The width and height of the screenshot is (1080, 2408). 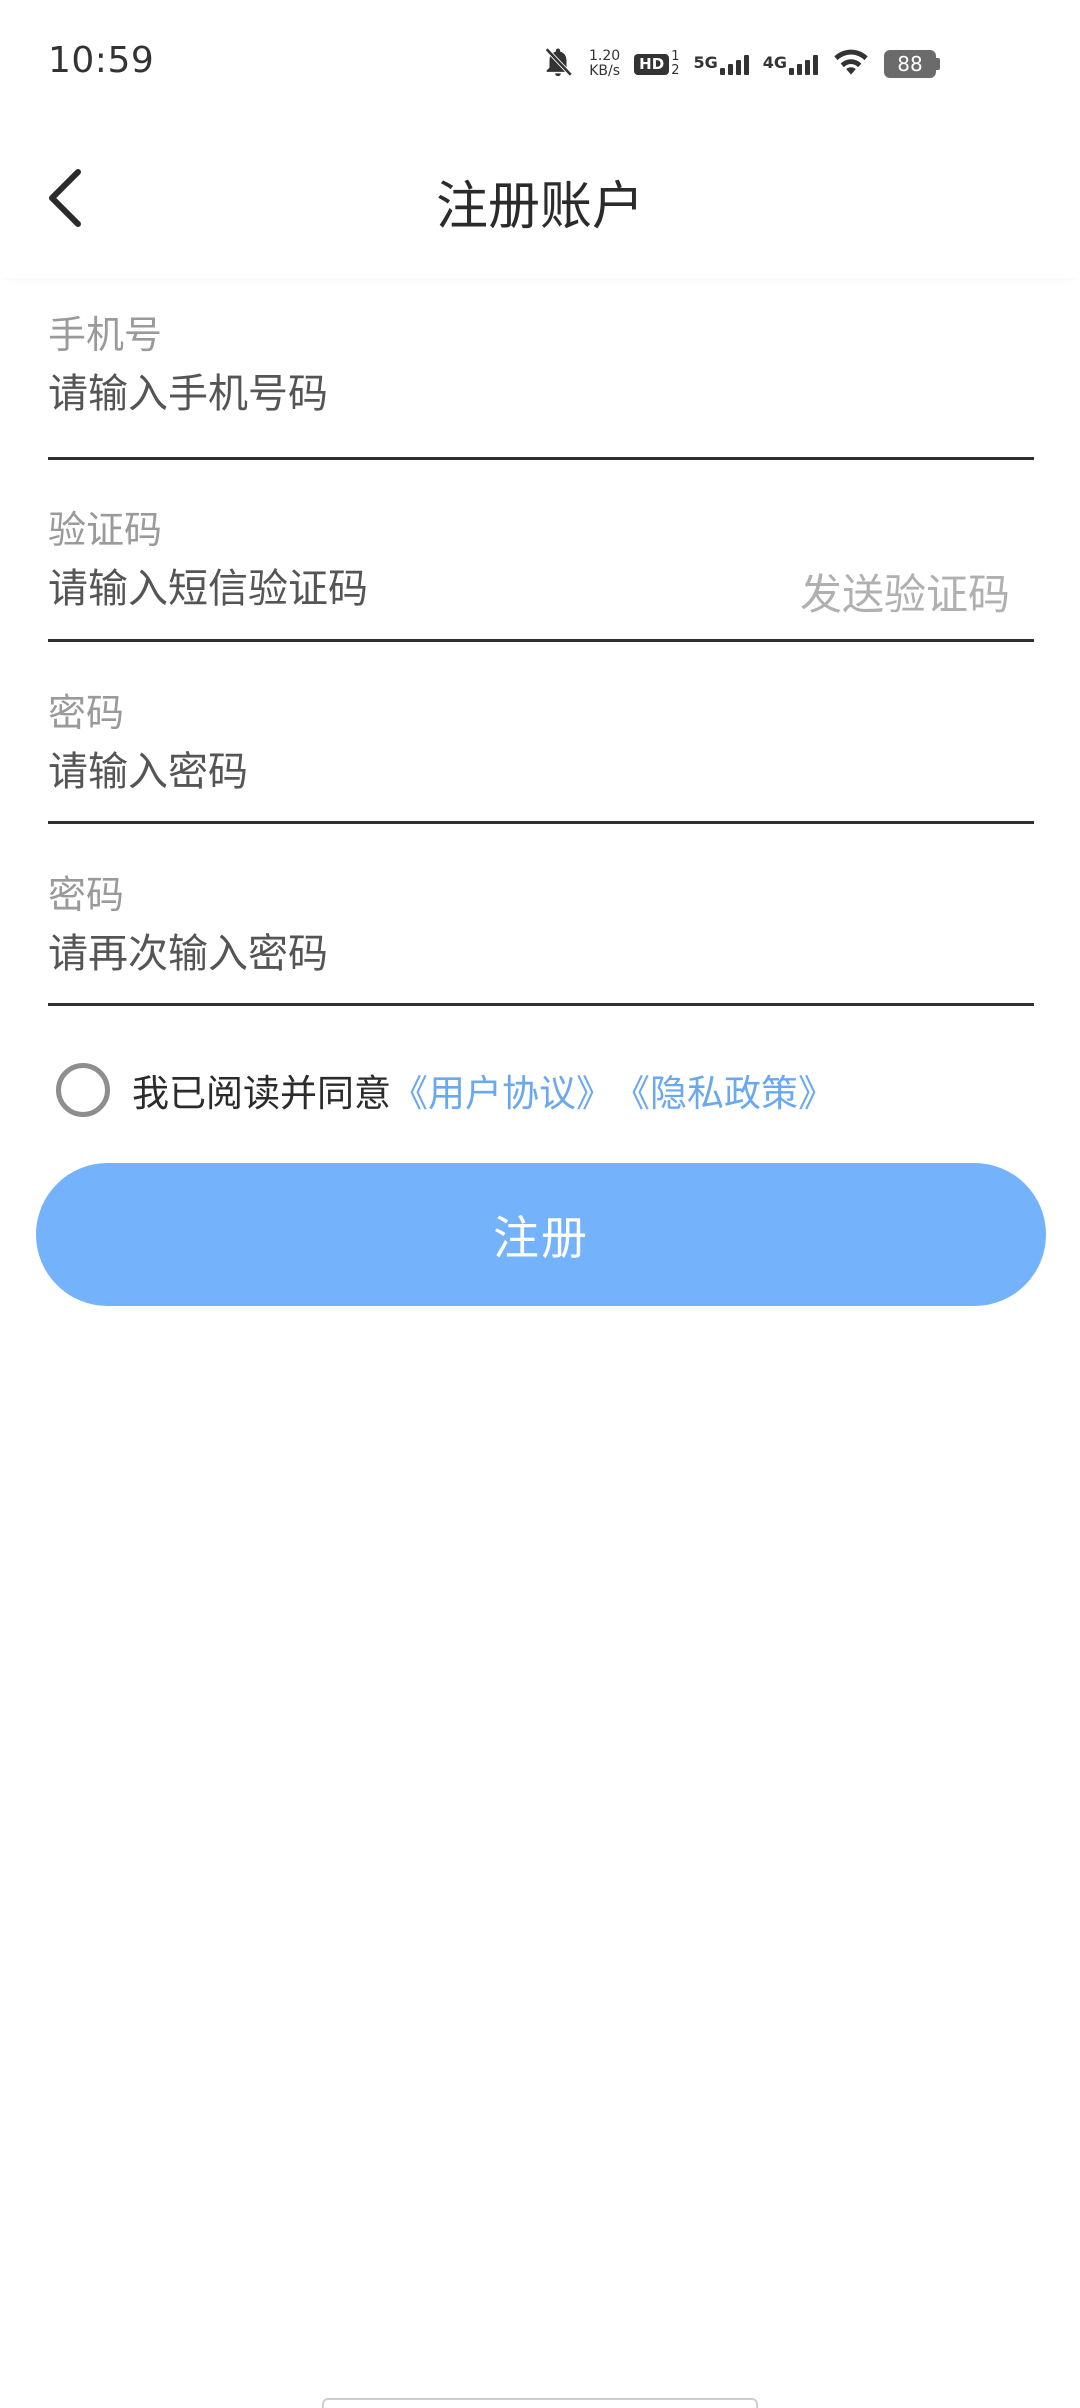 I want to click on hd-icon: HD 1 2, so click(x=656, y=64).